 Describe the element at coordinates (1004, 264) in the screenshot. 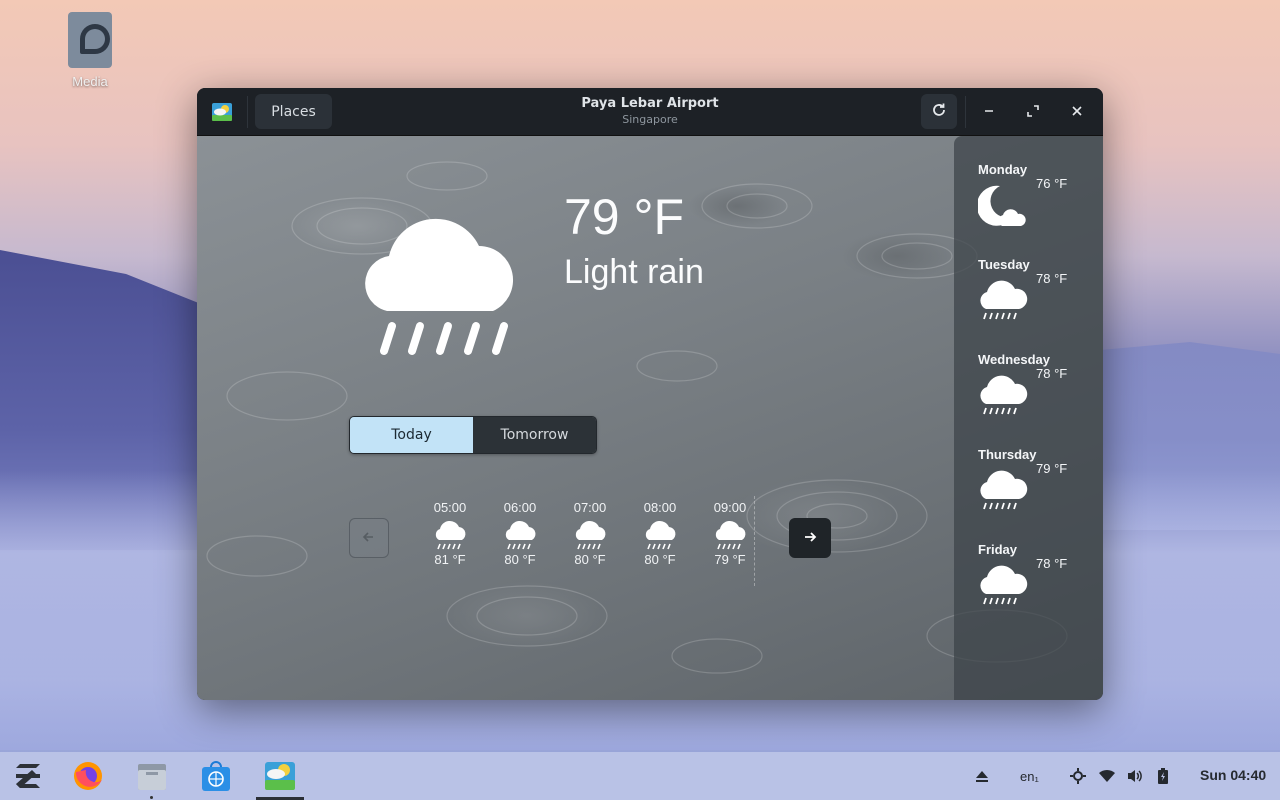

I see `forecast-day-name: Tuesday` at that location.